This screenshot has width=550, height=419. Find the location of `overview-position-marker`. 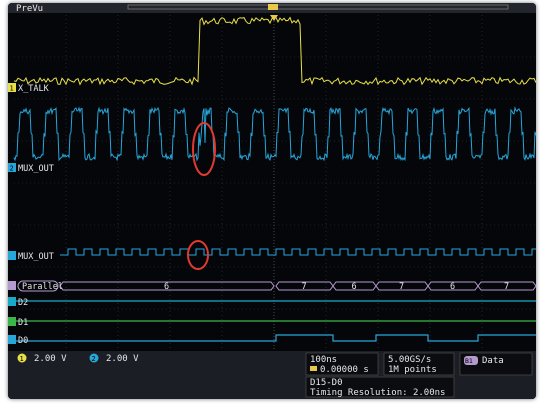

overview-position-marker is located at coordinates (273, 7).